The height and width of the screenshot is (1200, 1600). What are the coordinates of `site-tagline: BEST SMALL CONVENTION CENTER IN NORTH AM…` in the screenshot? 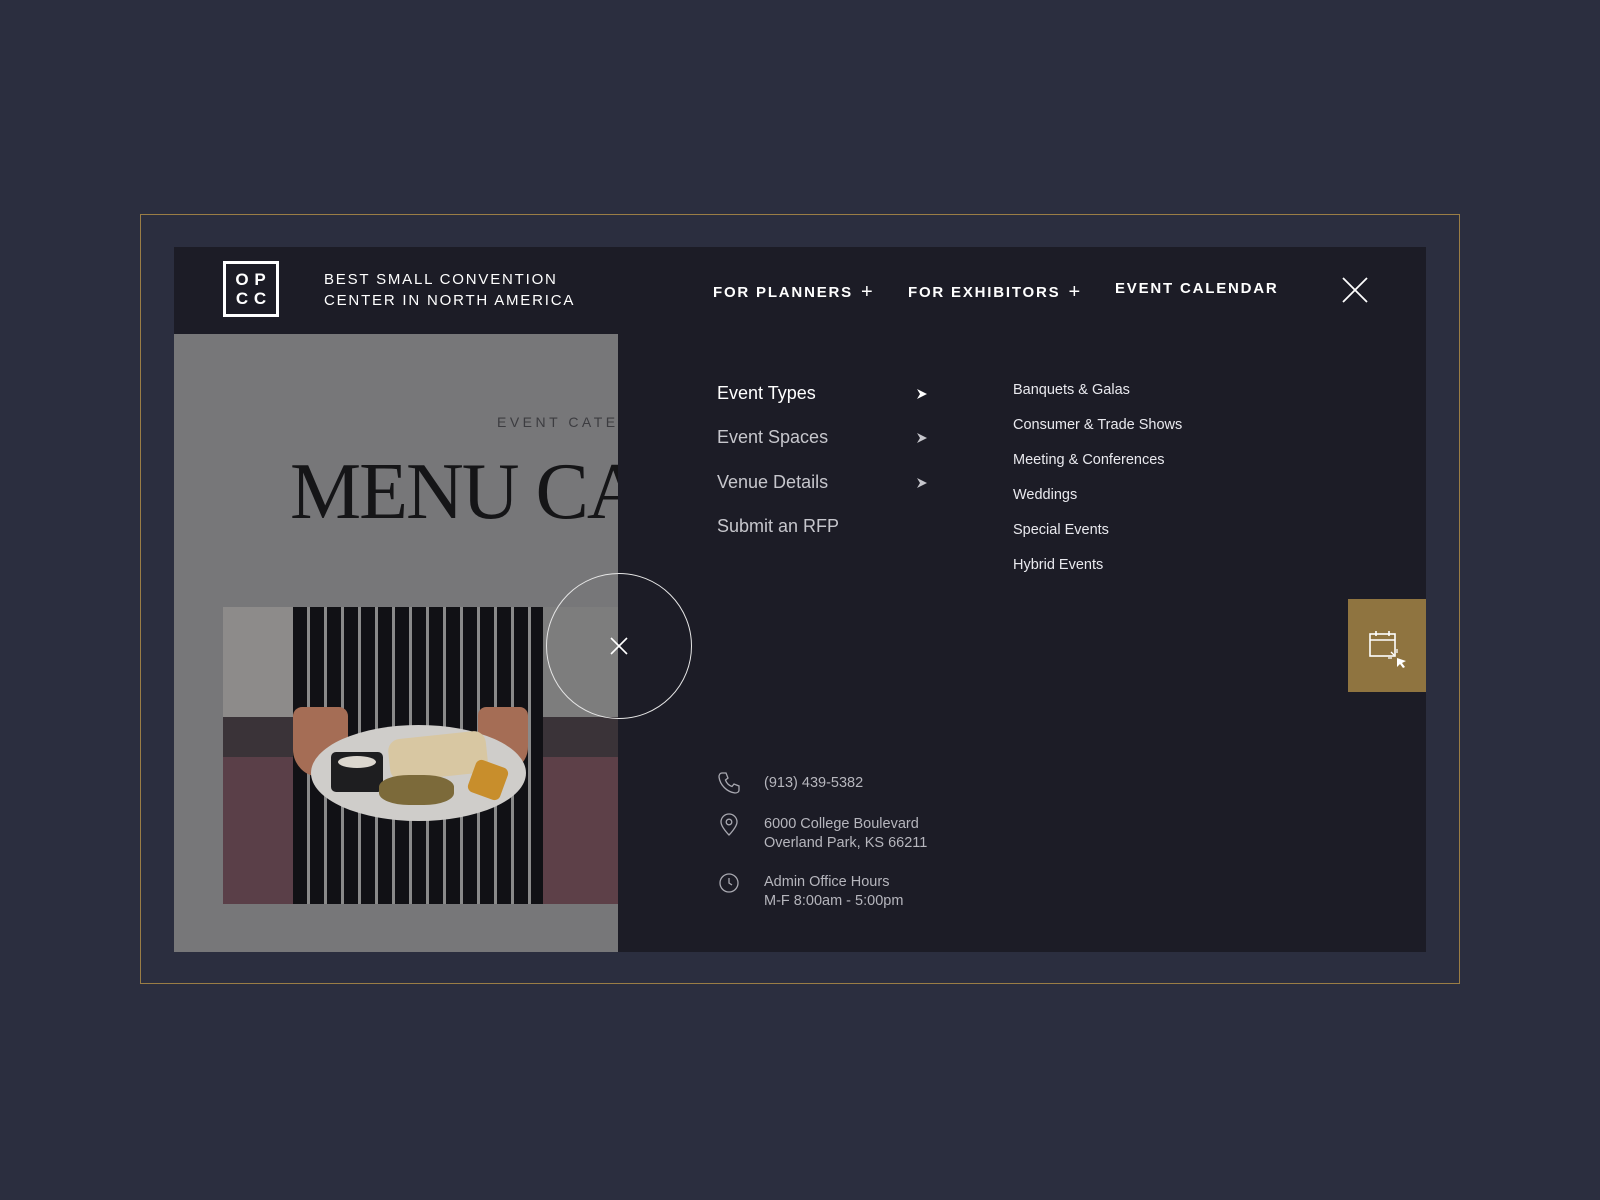 It's located at (449, 290).